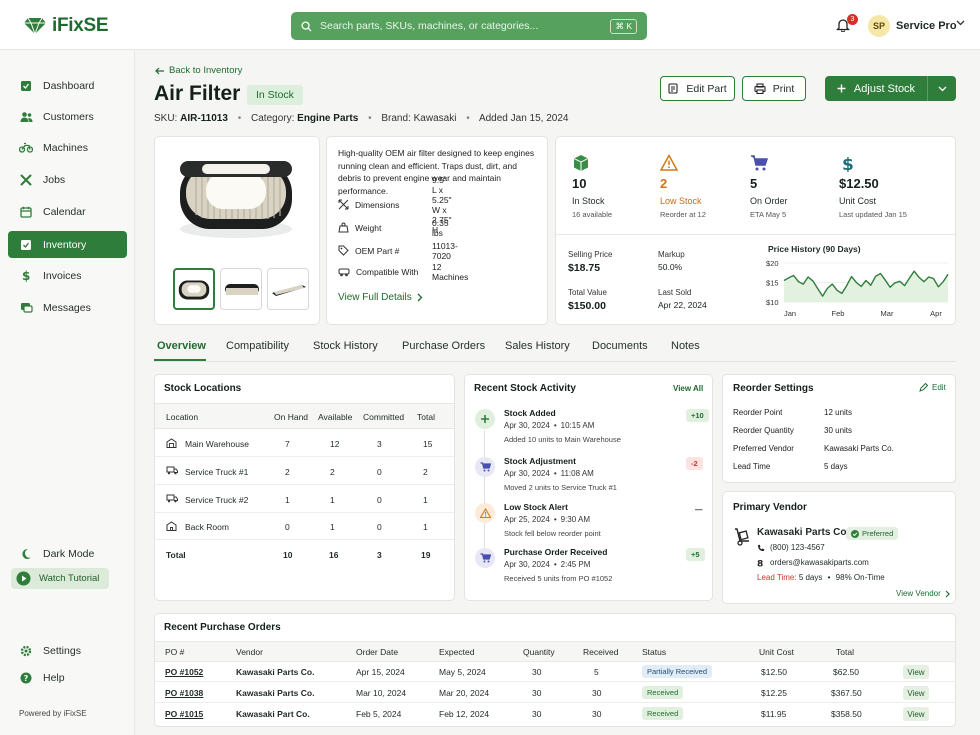 The image size is (980, 735). Describe the element at coordinates (67, 677) in the screenshot. I see `sidebar-item-help: ? Help` at that location.